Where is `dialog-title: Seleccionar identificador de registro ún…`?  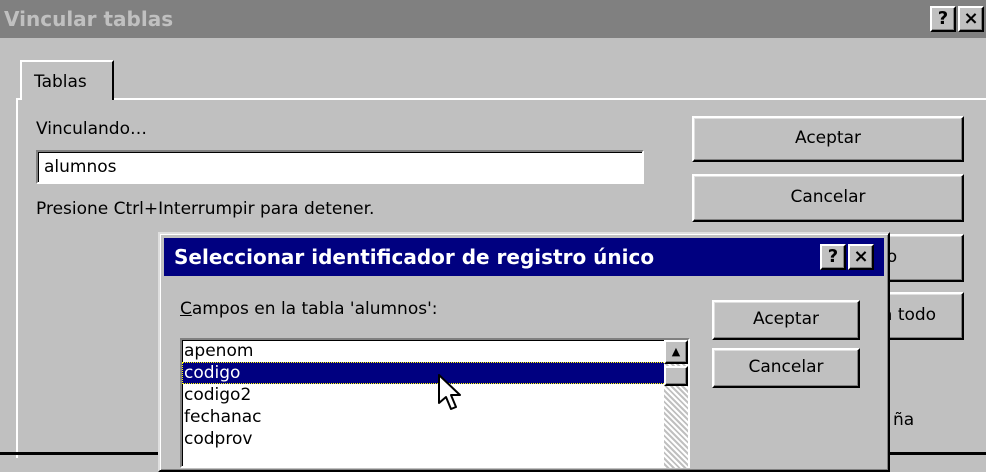 dialog-title: Seleccionar identificador de registro ún… is located at coordinates (414, 257).